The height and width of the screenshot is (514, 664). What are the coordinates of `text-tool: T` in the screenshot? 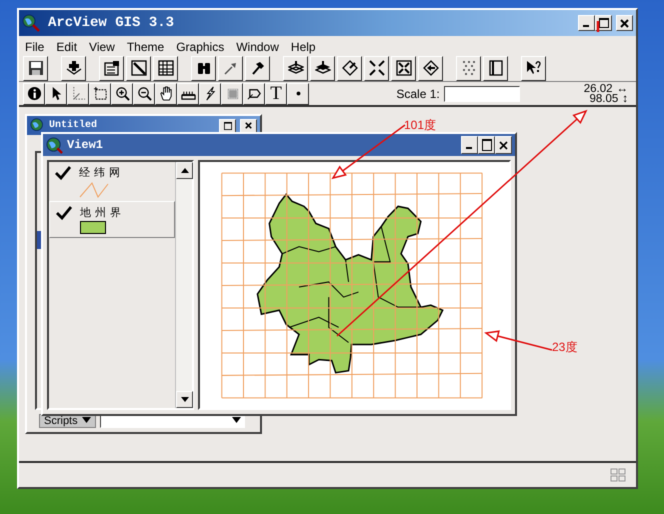 It's located at (276, 93).